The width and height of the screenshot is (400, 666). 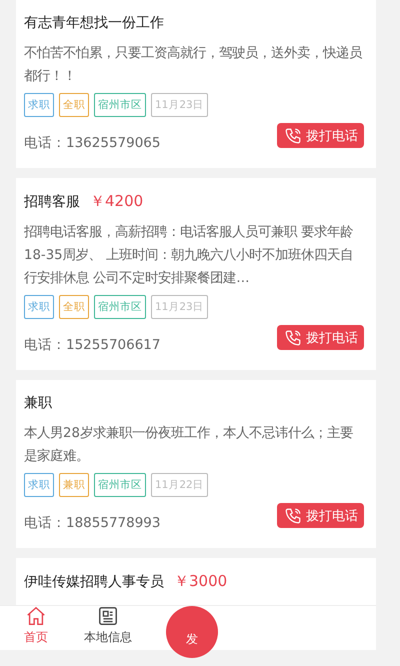 What do you see at coordinates (201, 581) in the screenshot?
I see `salary: ￥3000` at bounding box center [201, 581].